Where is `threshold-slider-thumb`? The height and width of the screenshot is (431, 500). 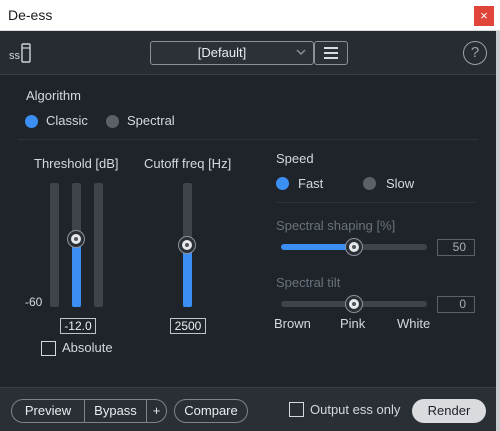 threshold-slider-thumb is located at coordinates (76, 239).